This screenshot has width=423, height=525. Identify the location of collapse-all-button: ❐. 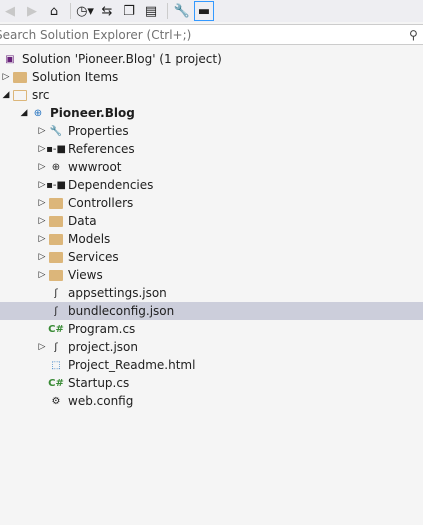
(129, 11).